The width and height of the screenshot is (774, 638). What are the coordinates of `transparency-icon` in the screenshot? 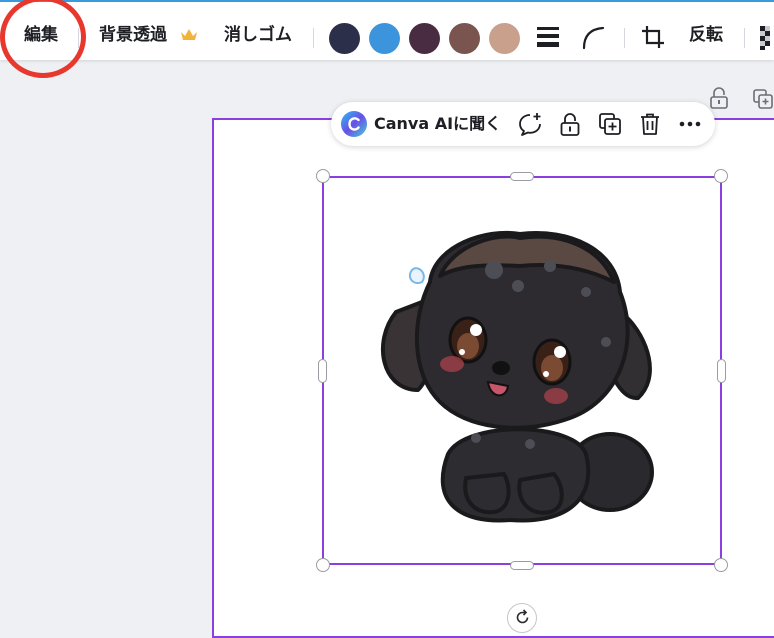 It's located at (766, 37).